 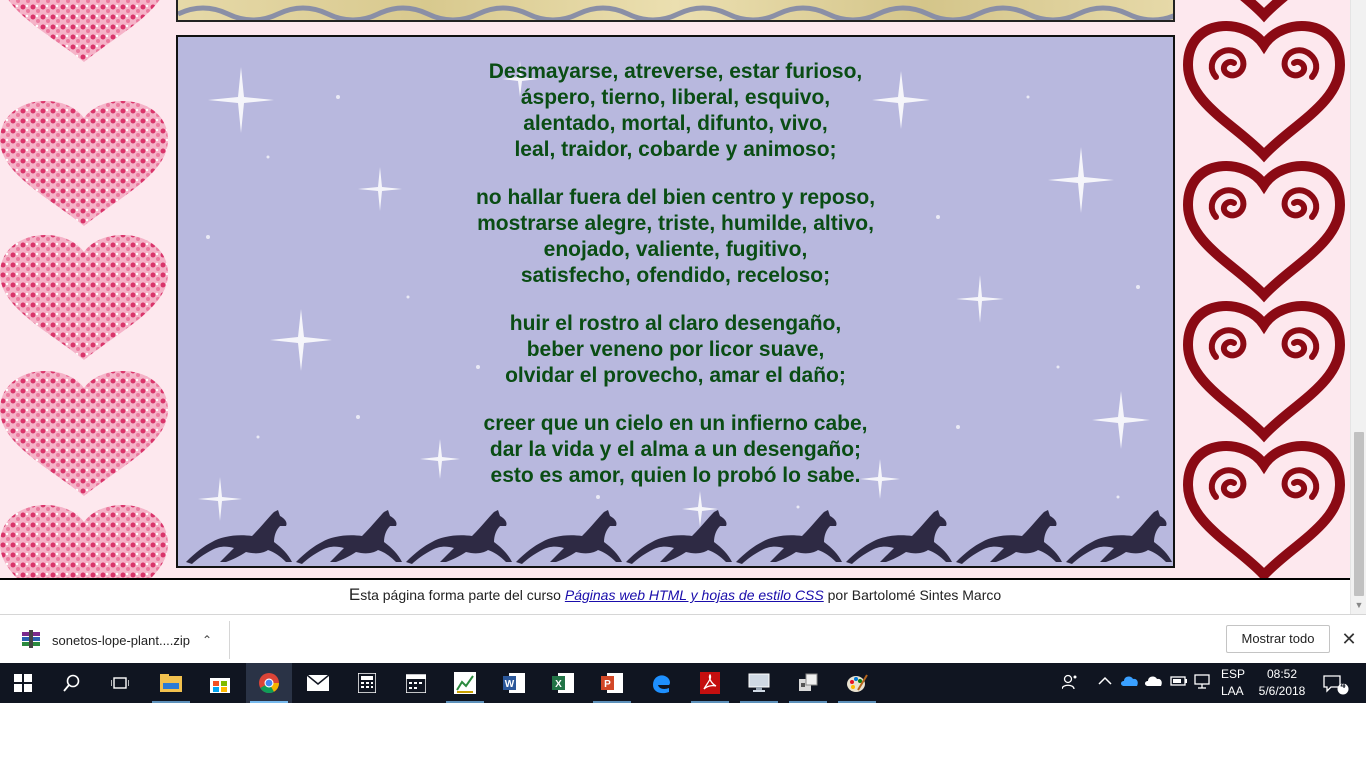 I want to click on blank-area, so click(x=683, y=735).